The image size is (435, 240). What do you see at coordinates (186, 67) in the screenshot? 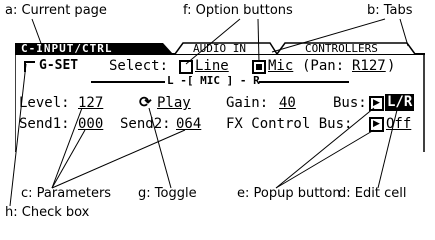
I see `option-line-button` at bounding box center [186, 67].